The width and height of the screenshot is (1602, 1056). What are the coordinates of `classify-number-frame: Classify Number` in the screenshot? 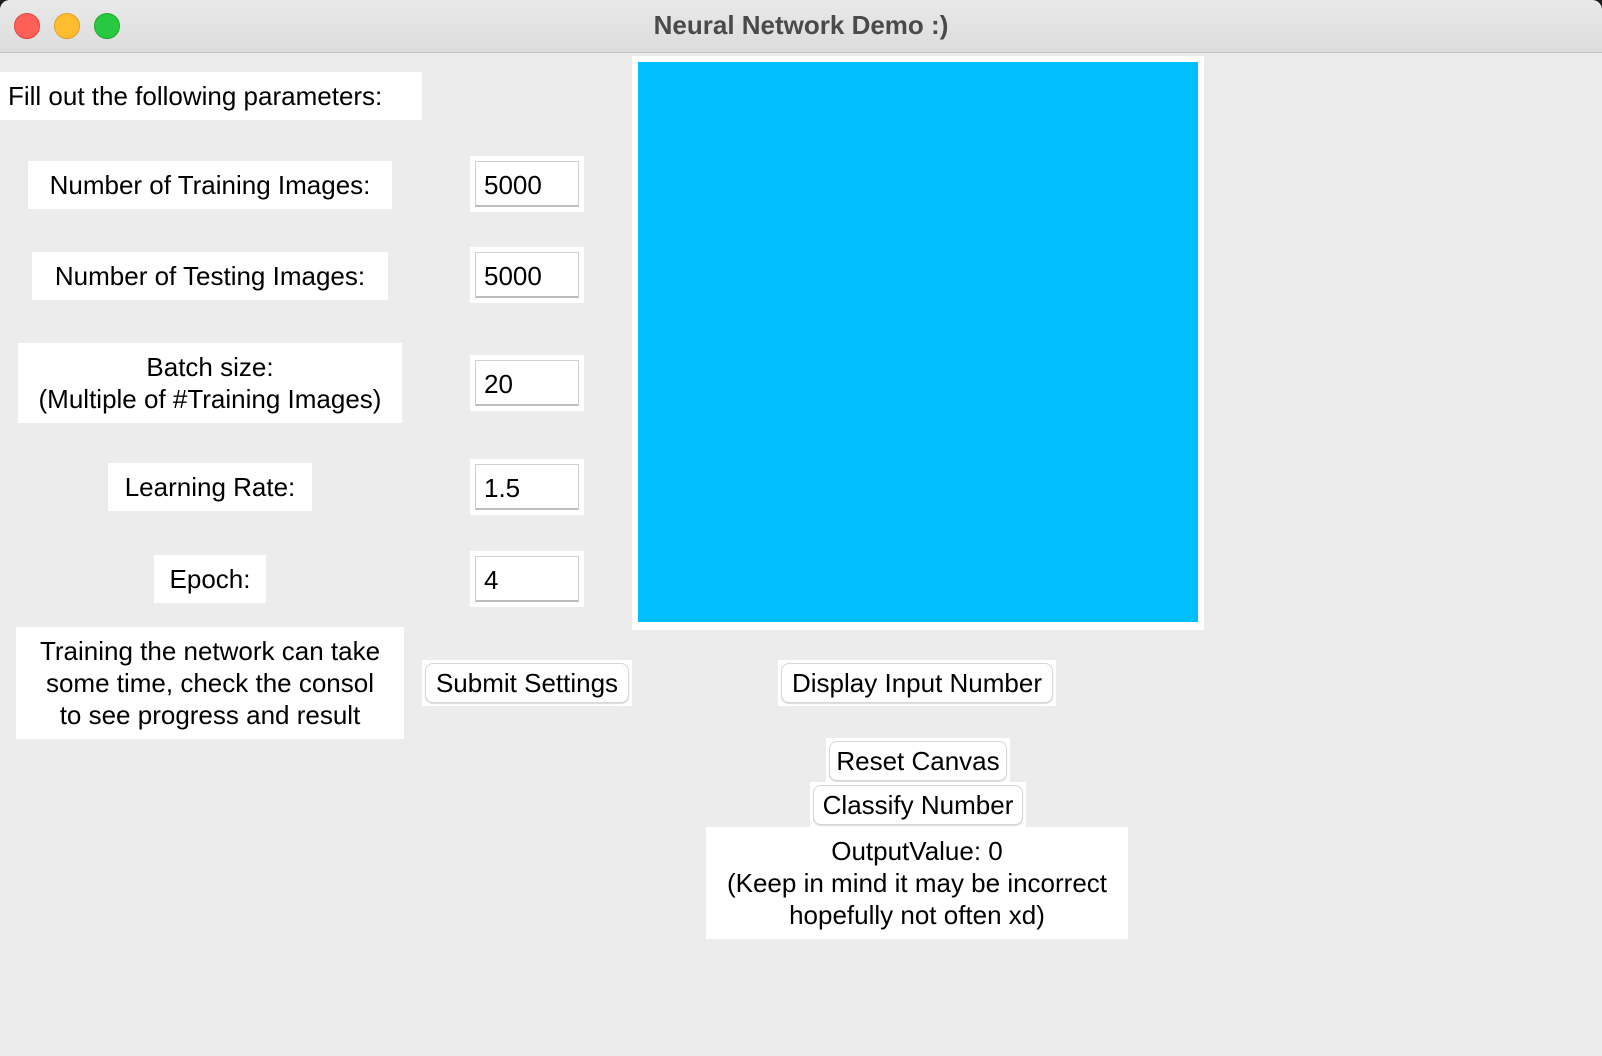 It's located at (918, 805).